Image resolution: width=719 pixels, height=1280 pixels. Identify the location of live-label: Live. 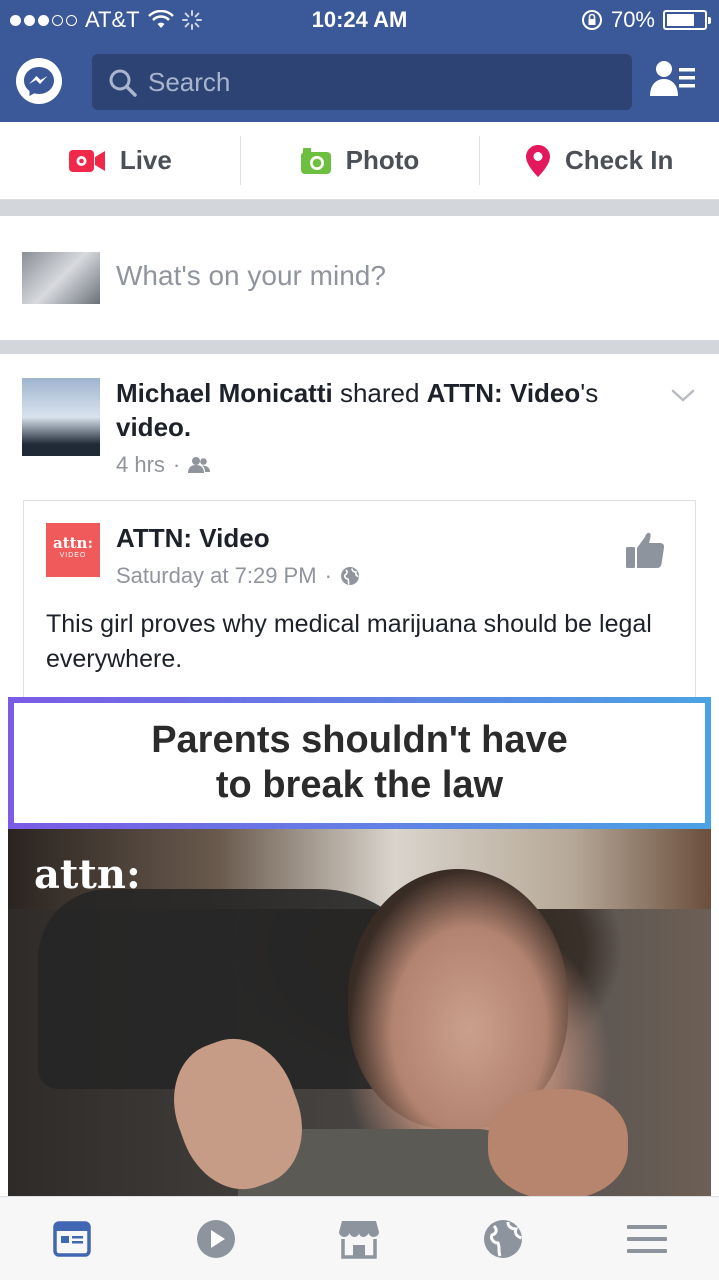
(145, 160).